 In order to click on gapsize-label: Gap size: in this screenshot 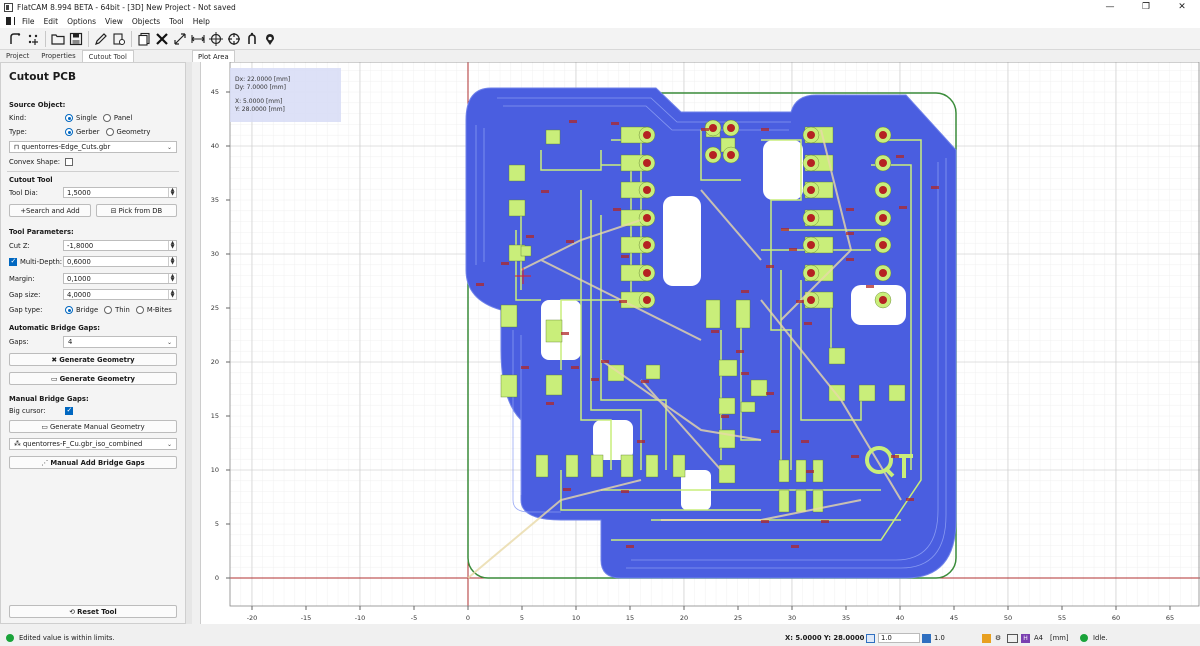, I will do `click(25, 295)`.